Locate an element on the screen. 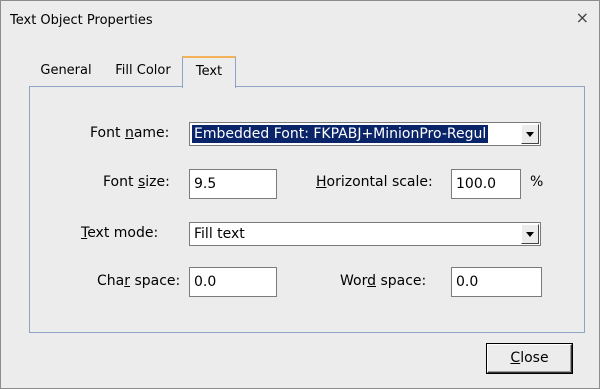  word-space-label: Word space: is located at coordinates (383, 281).